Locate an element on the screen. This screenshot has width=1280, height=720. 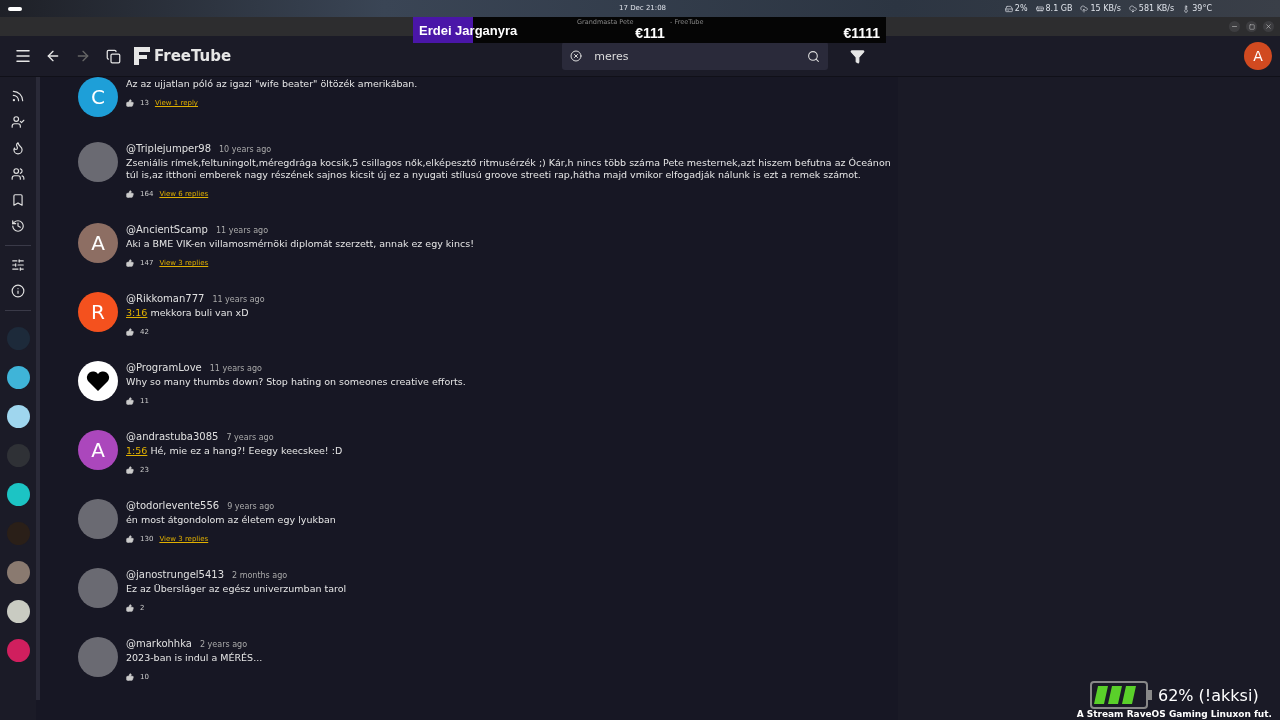
filter-icon is located at coordinates (857, 56).